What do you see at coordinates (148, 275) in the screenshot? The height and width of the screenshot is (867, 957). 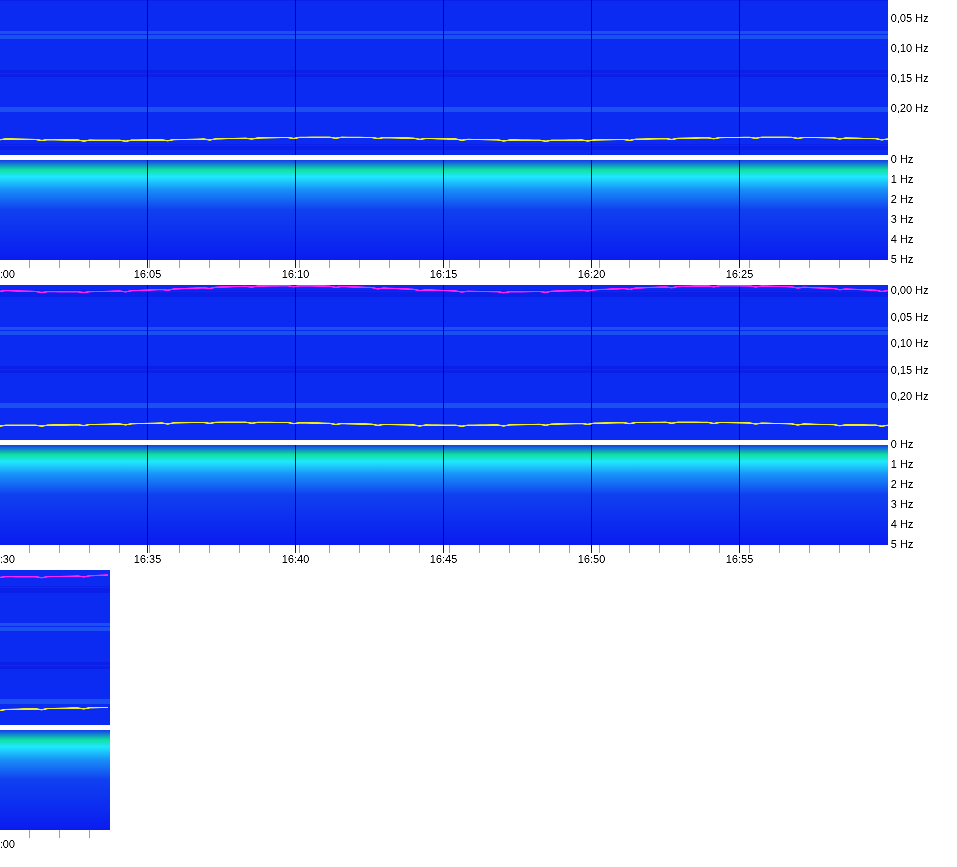 I see `time-label: 16:05` at bounding box center [148, 275].